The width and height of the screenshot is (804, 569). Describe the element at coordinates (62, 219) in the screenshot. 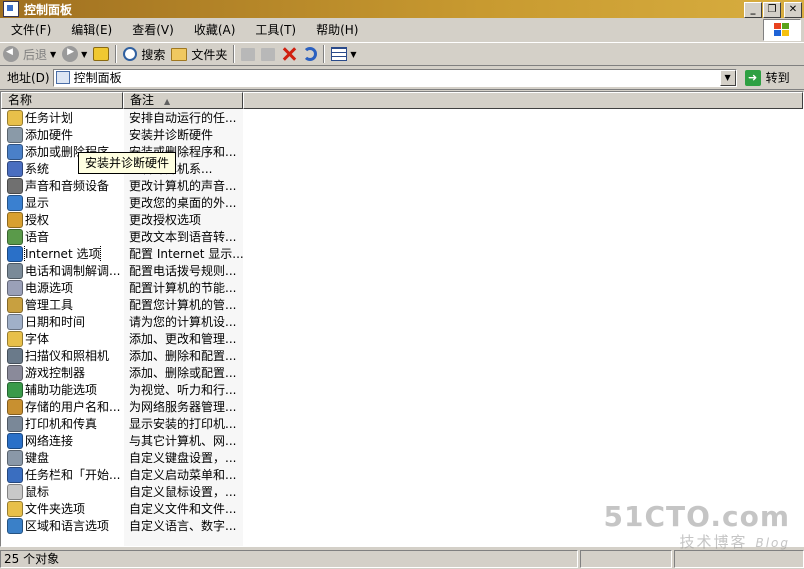

I see `item-name-cell: 授权` at that location.